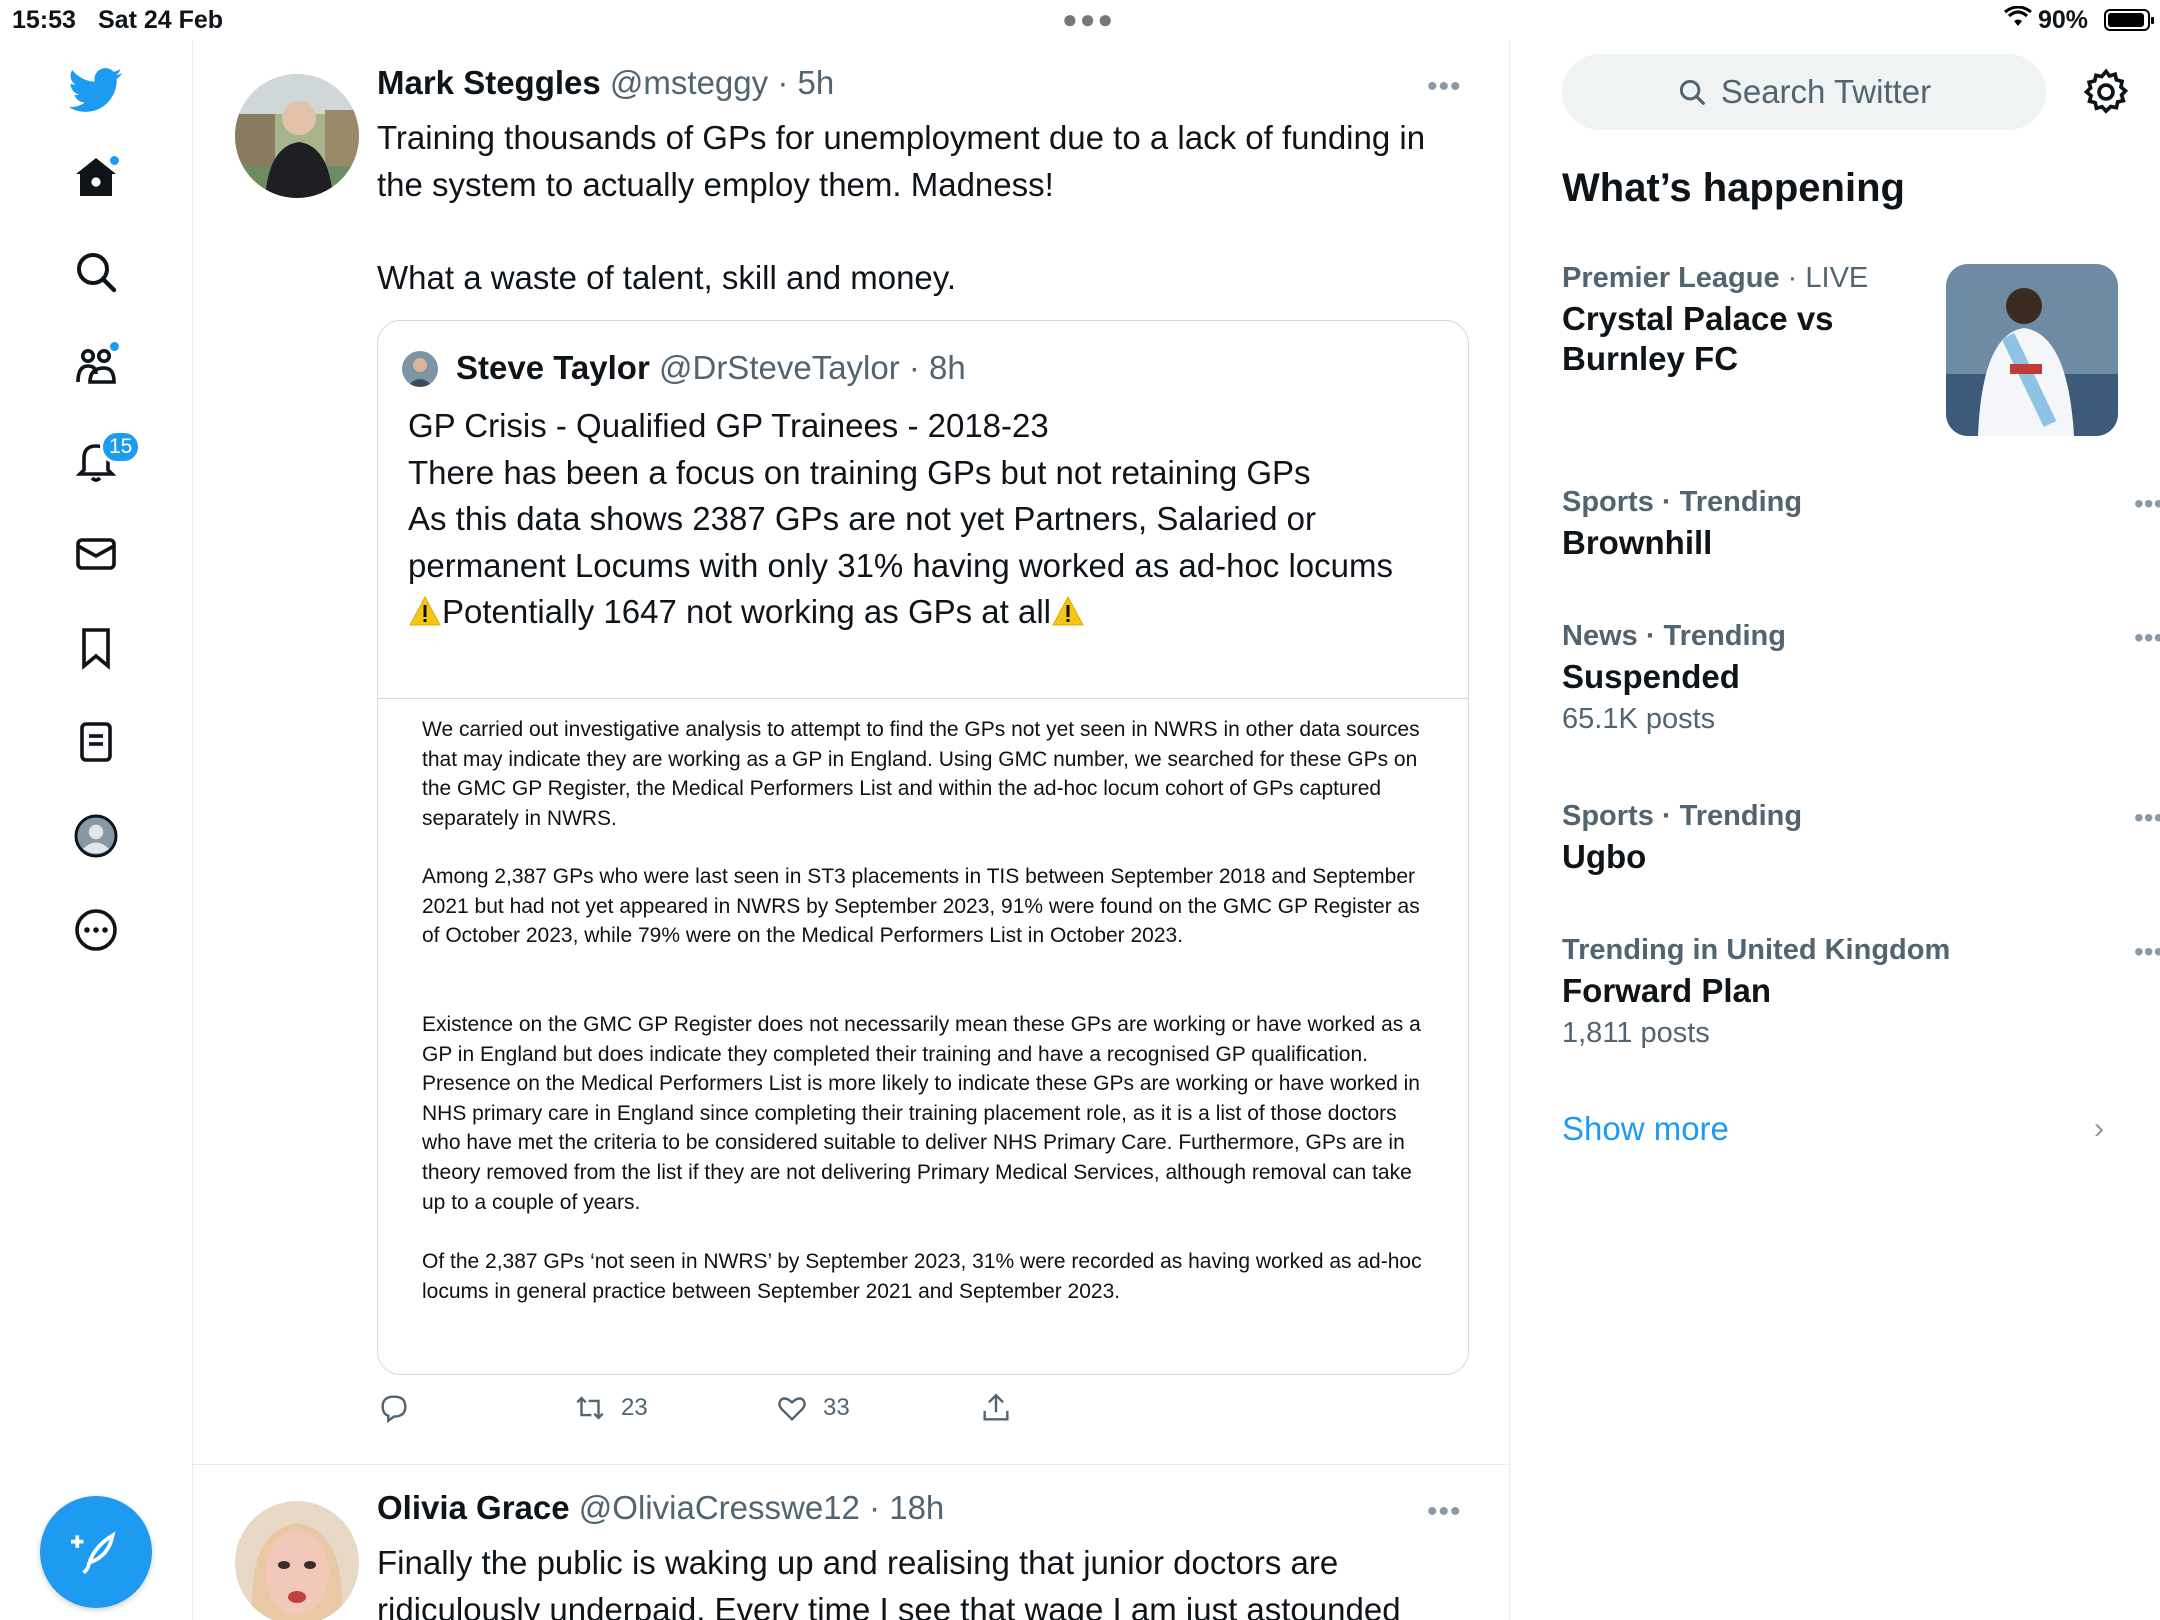  Describe the element at coordinates (1636, 1033) in the screenshot. I see `trend-post-count: 1,811 posts` at that location.